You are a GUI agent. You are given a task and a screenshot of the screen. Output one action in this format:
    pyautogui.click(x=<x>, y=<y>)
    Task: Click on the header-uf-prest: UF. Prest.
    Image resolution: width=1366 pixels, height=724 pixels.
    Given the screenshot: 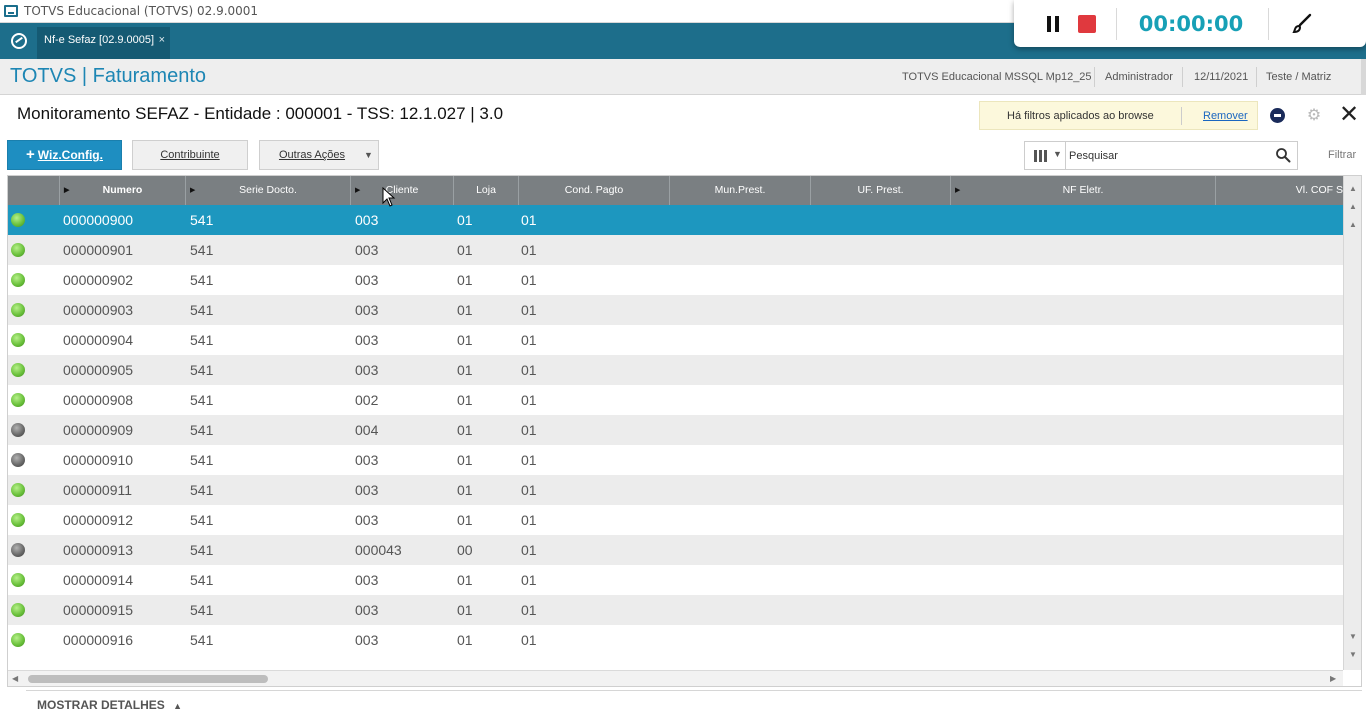 What is the action you would take?
    pyautogui.click(x=881, y=190)
    